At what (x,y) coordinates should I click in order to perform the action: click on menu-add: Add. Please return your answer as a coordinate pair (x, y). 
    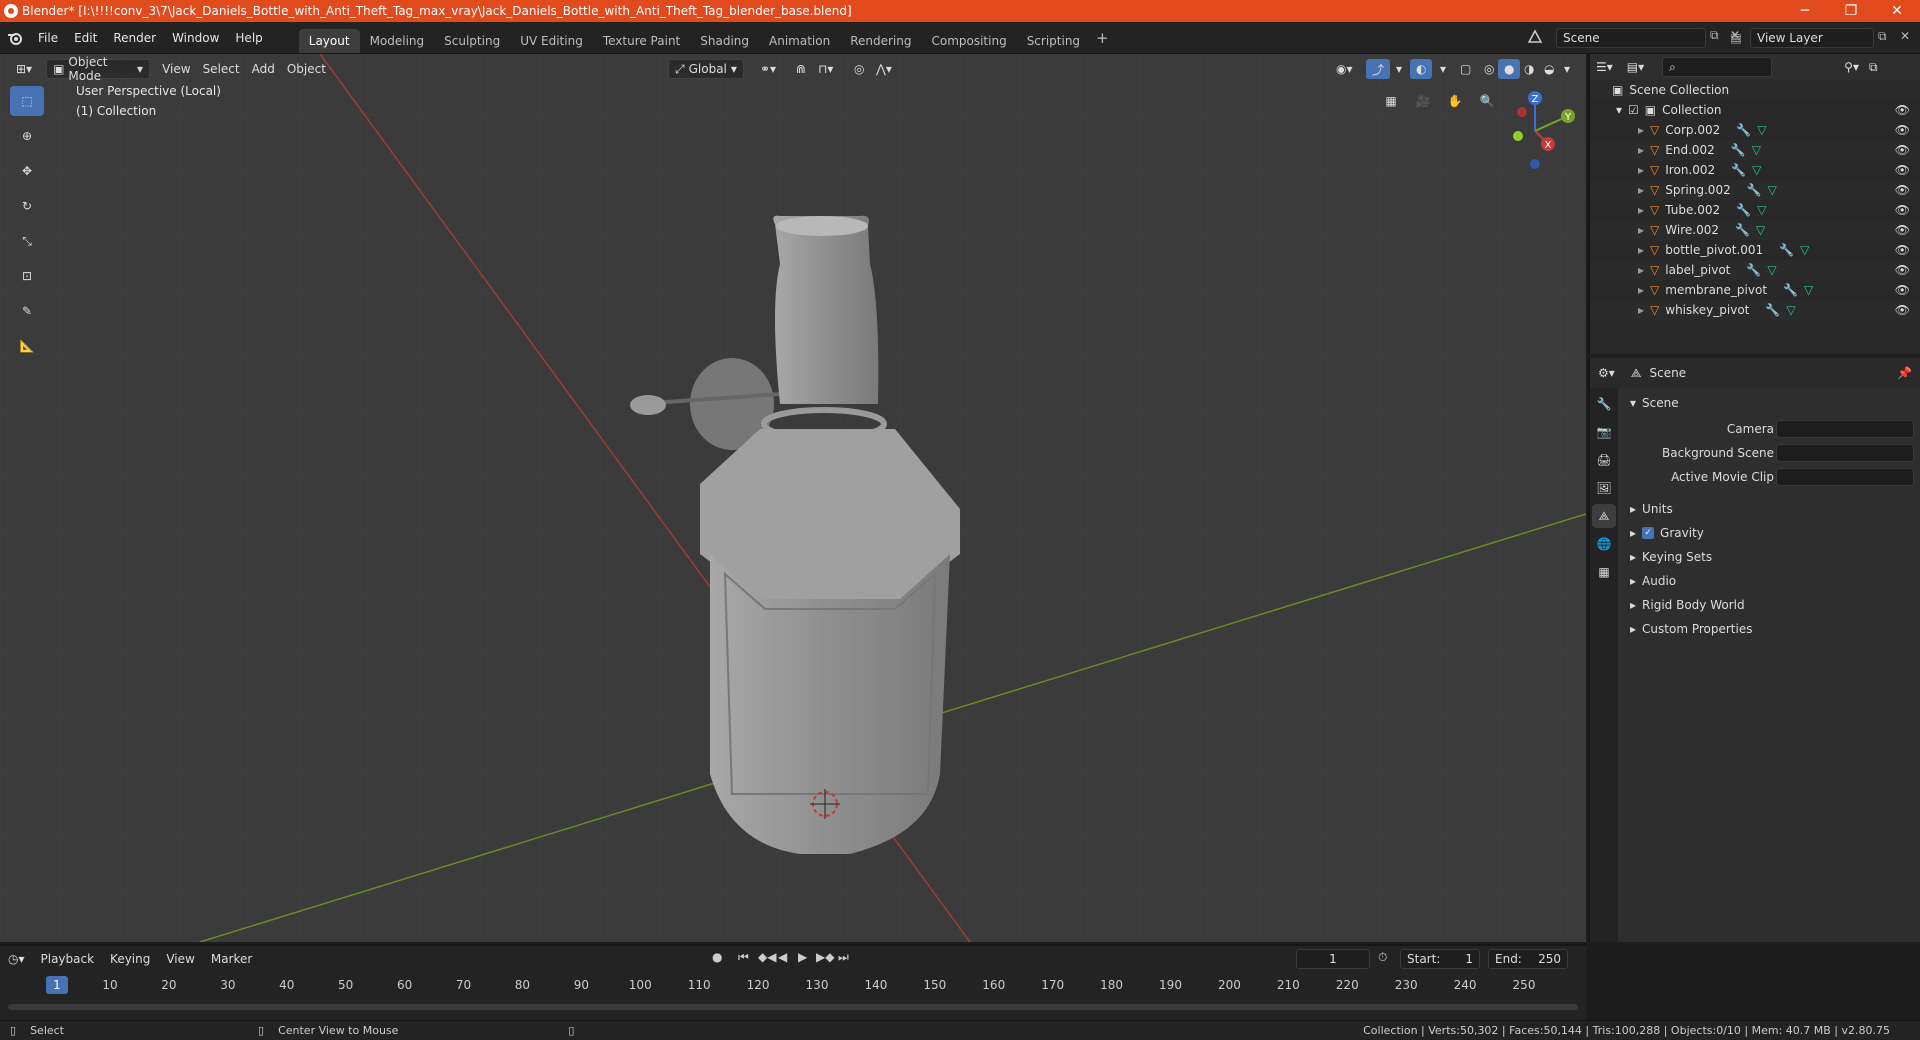
    Looking at the image, I should click on (263, 69).